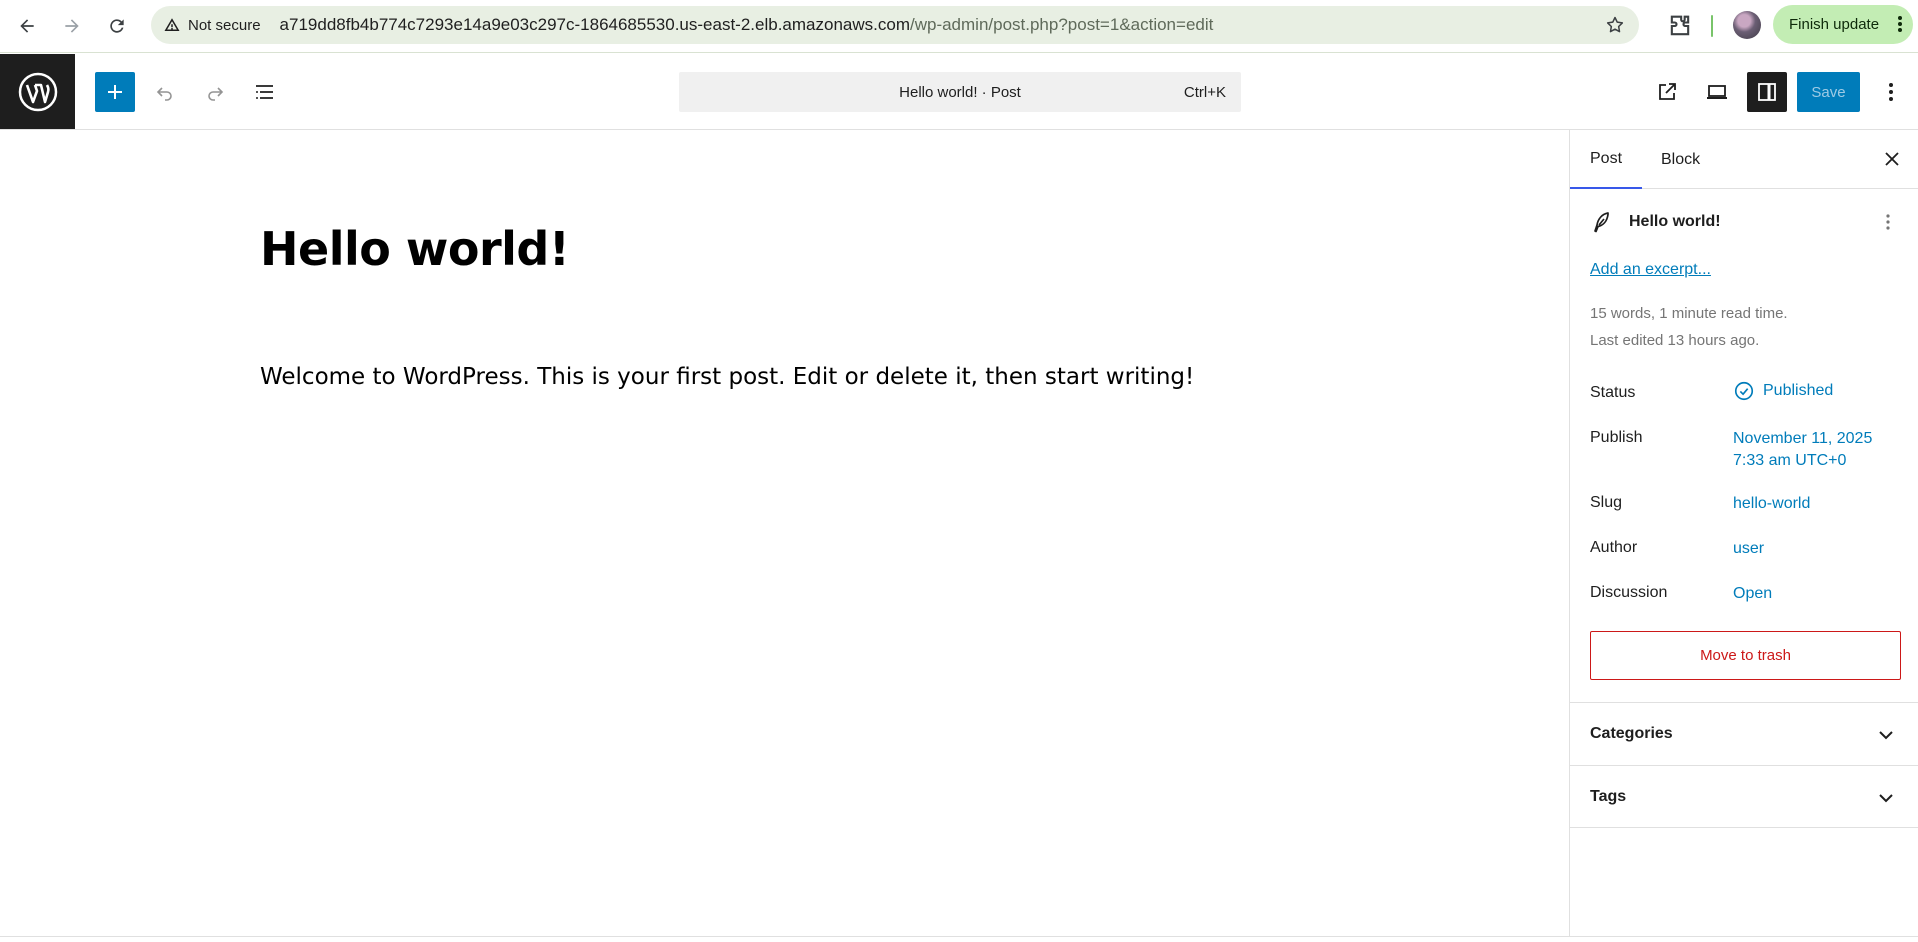  I want to click on tags-panel-toggle: Tags, so click(1744, 796).